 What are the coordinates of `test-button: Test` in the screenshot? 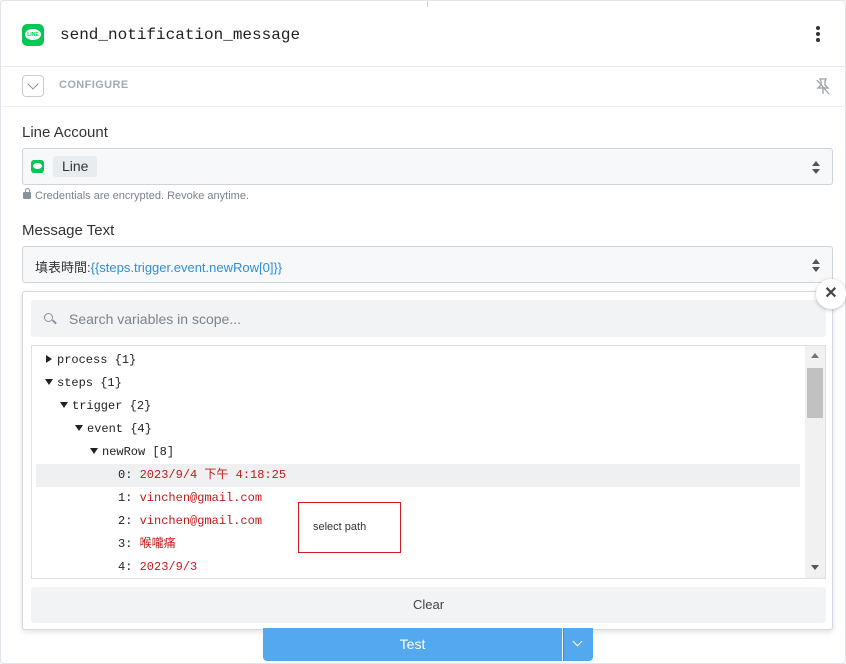 It's located at (412, 644).